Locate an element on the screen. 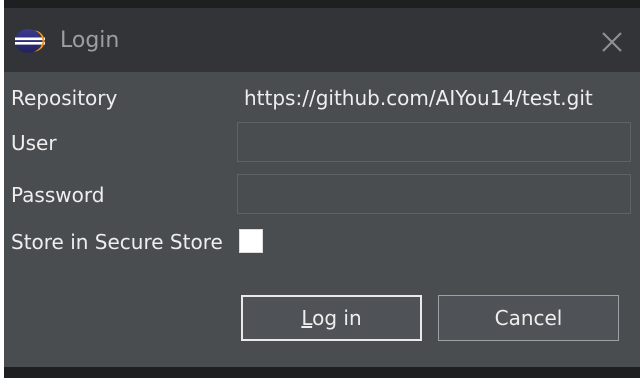  login-button: Log in is located at coordinates (331, 318).